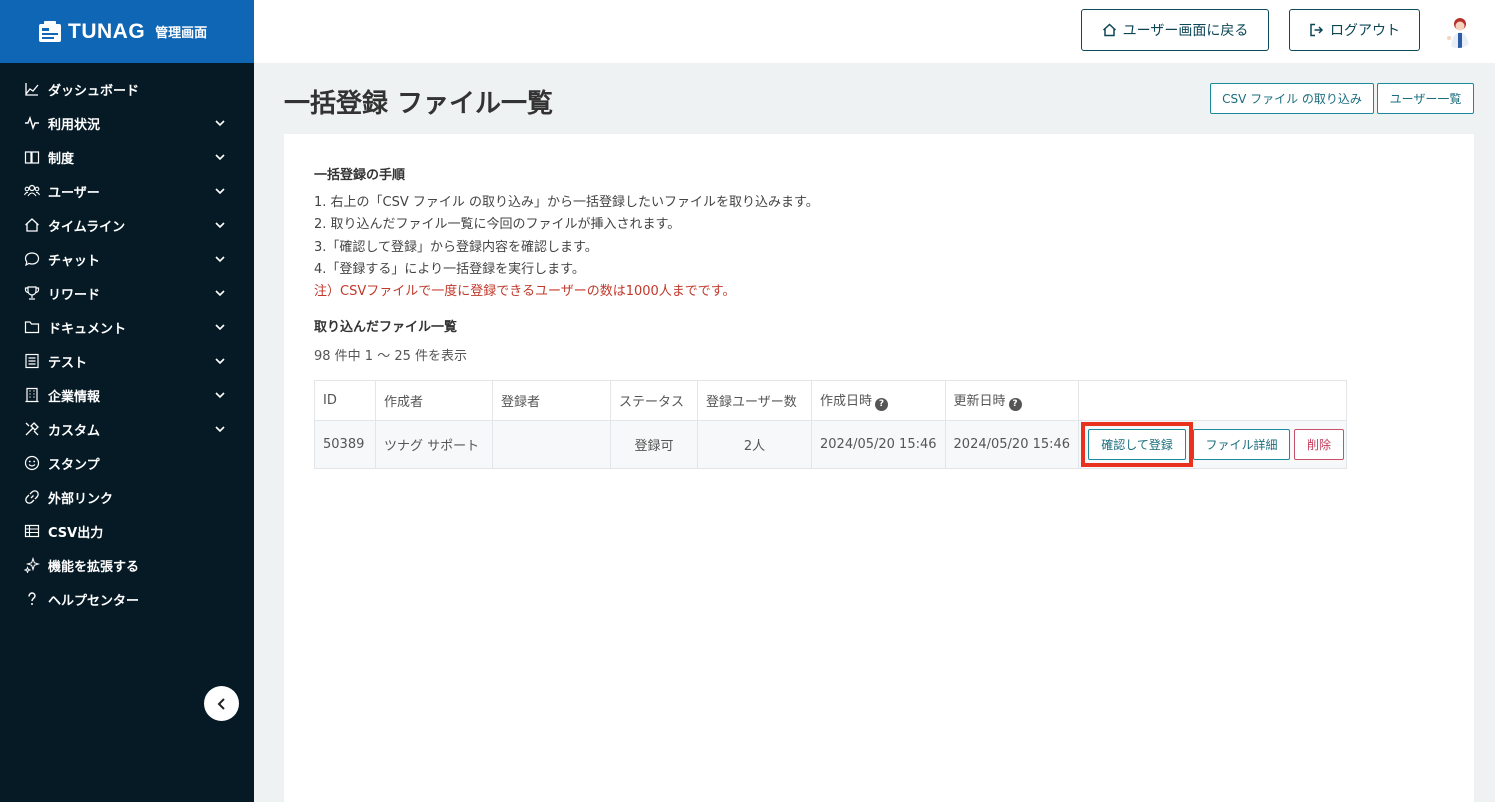 Image resolution: width=1495 pixels, height=802 pixels. I want to click on avatar, so click(1458, 31).